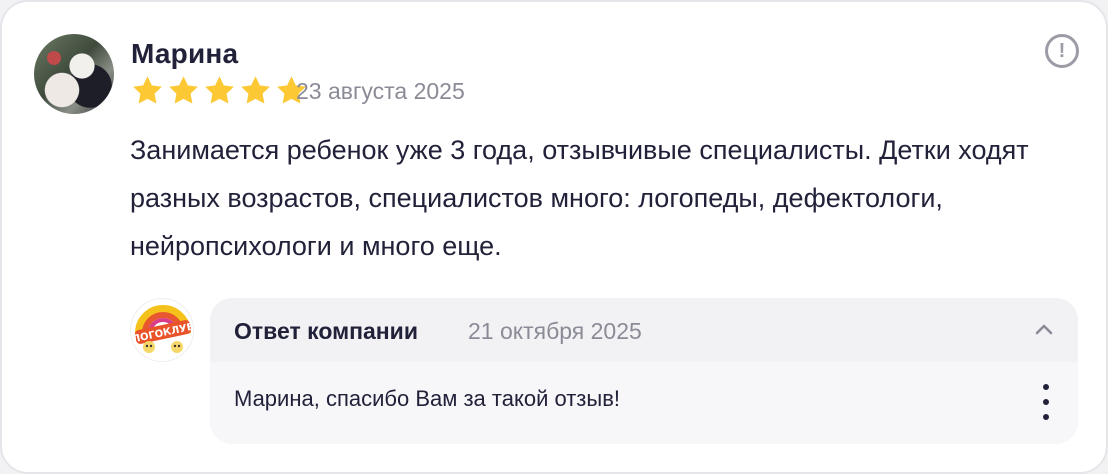 This screenshot has width=1108, height=474. Describe the element at coordinates (74, 74) in the screenshot. I see `author-avatar` at that location.